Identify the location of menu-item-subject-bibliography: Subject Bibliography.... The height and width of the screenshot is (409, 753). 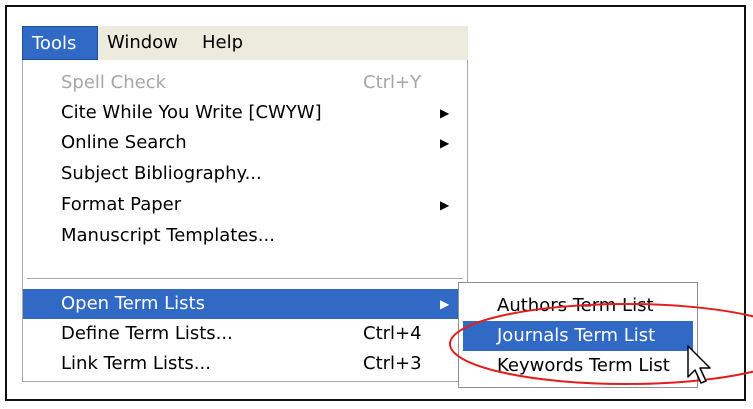
(245, 174).